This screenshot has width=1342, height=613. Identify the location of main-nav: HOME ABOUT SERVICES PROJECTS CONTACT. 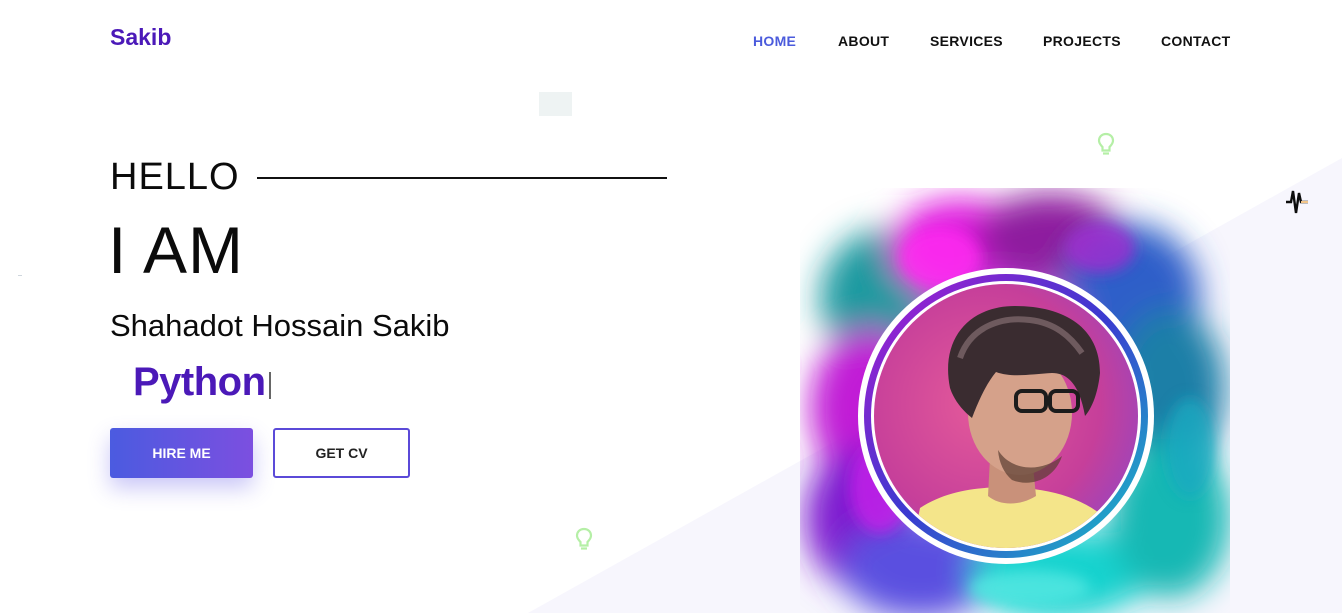
(671, 43).